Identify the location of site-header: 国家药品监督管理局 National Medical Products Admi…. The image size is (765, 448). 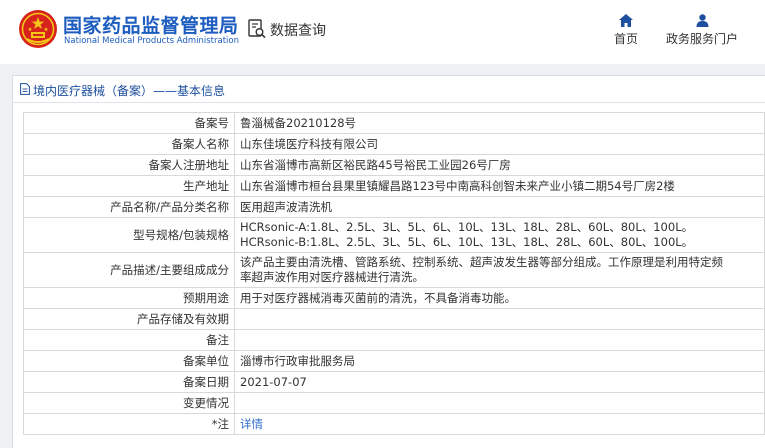
(382, 32).